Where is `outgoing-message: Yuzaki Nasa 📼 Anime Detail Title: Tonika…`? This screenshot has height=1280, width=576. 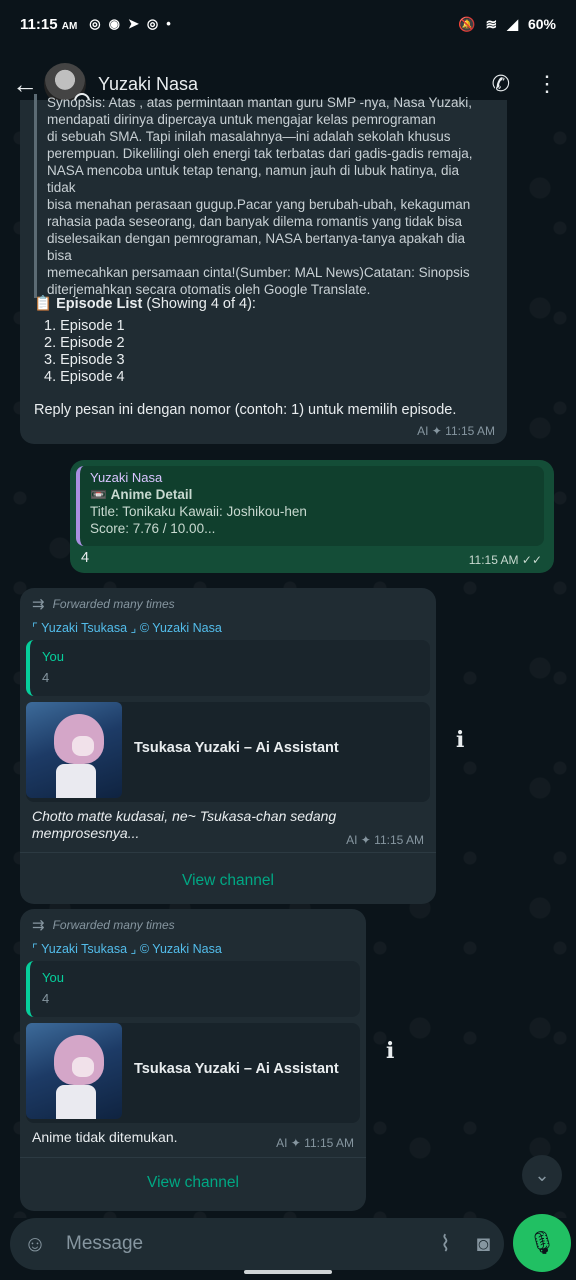
outgoing-message: Yuzaki Nasa 📼 Anime Detail Title: Tonika… is located at coordinates (312, 516).